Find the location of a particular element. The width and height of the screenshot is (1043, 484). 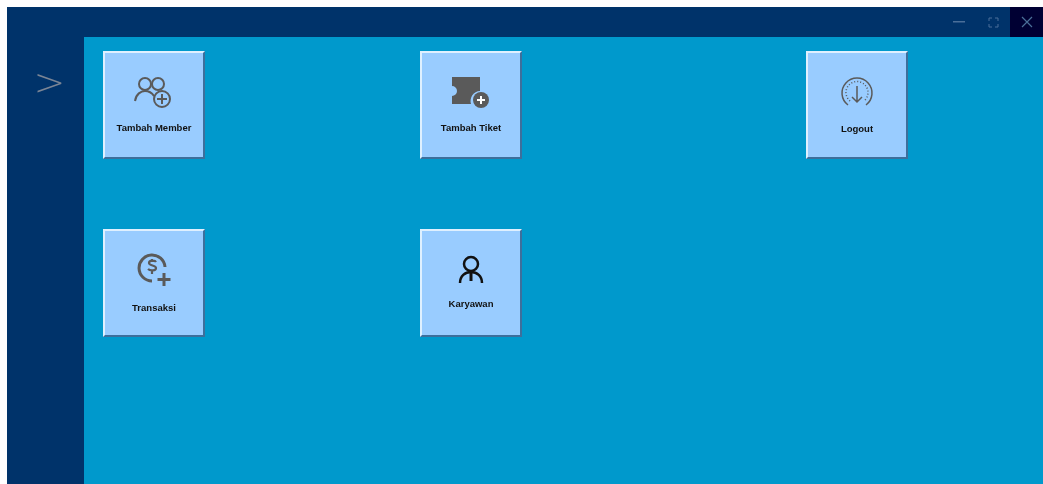

menu-tile: Tambah Member is located at coordinates (154, 105).